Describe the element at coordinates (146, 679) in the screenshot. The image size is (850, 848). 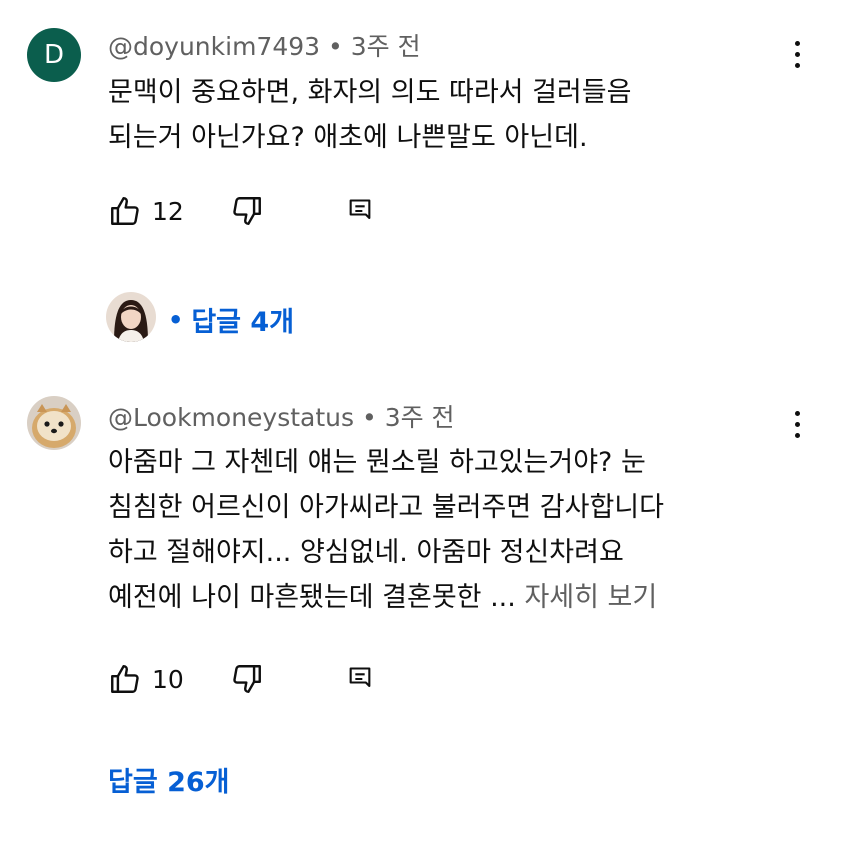
I see `like-button: 10` at that location.